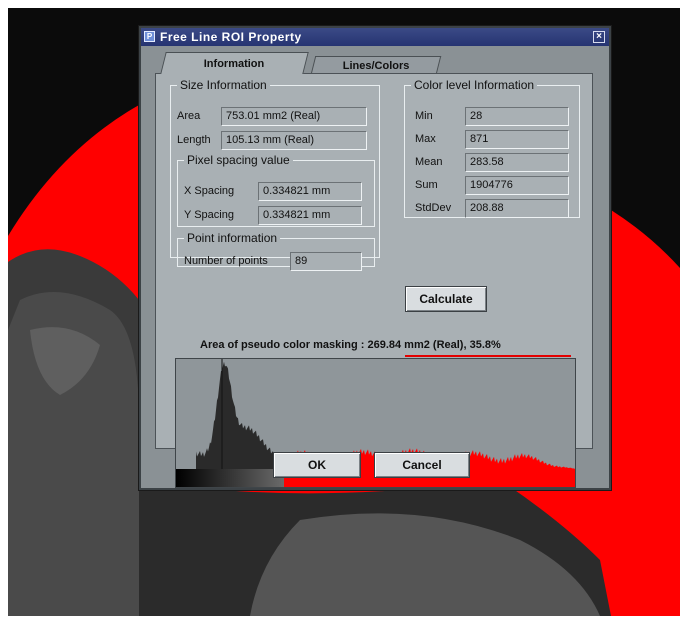 This screenshot has height=621, width=686. I want to click on number-of-points-label: Number of points, so click(226, 261).